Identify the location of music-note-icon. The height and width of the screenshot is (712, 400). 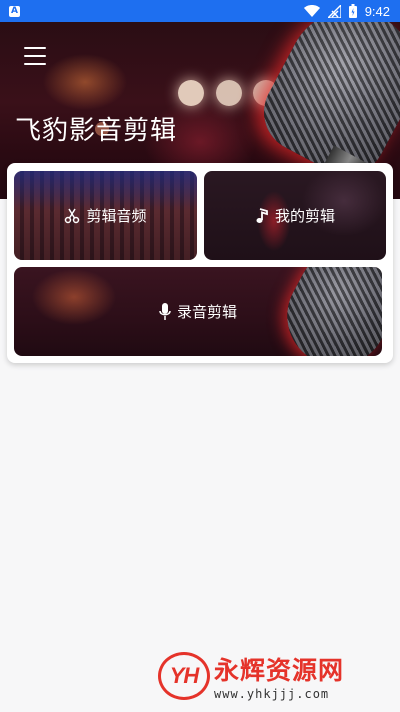
(262, 215).